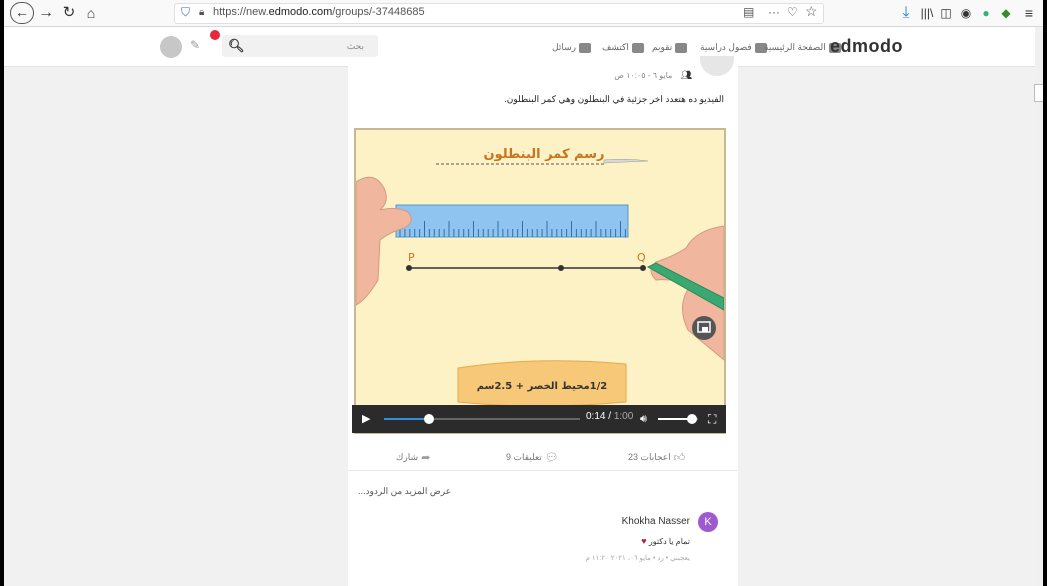 The image size is (1047, 586). Describe the element at coordinates (681, 47) in the screenshot. I see `calendar-icon` at that location.